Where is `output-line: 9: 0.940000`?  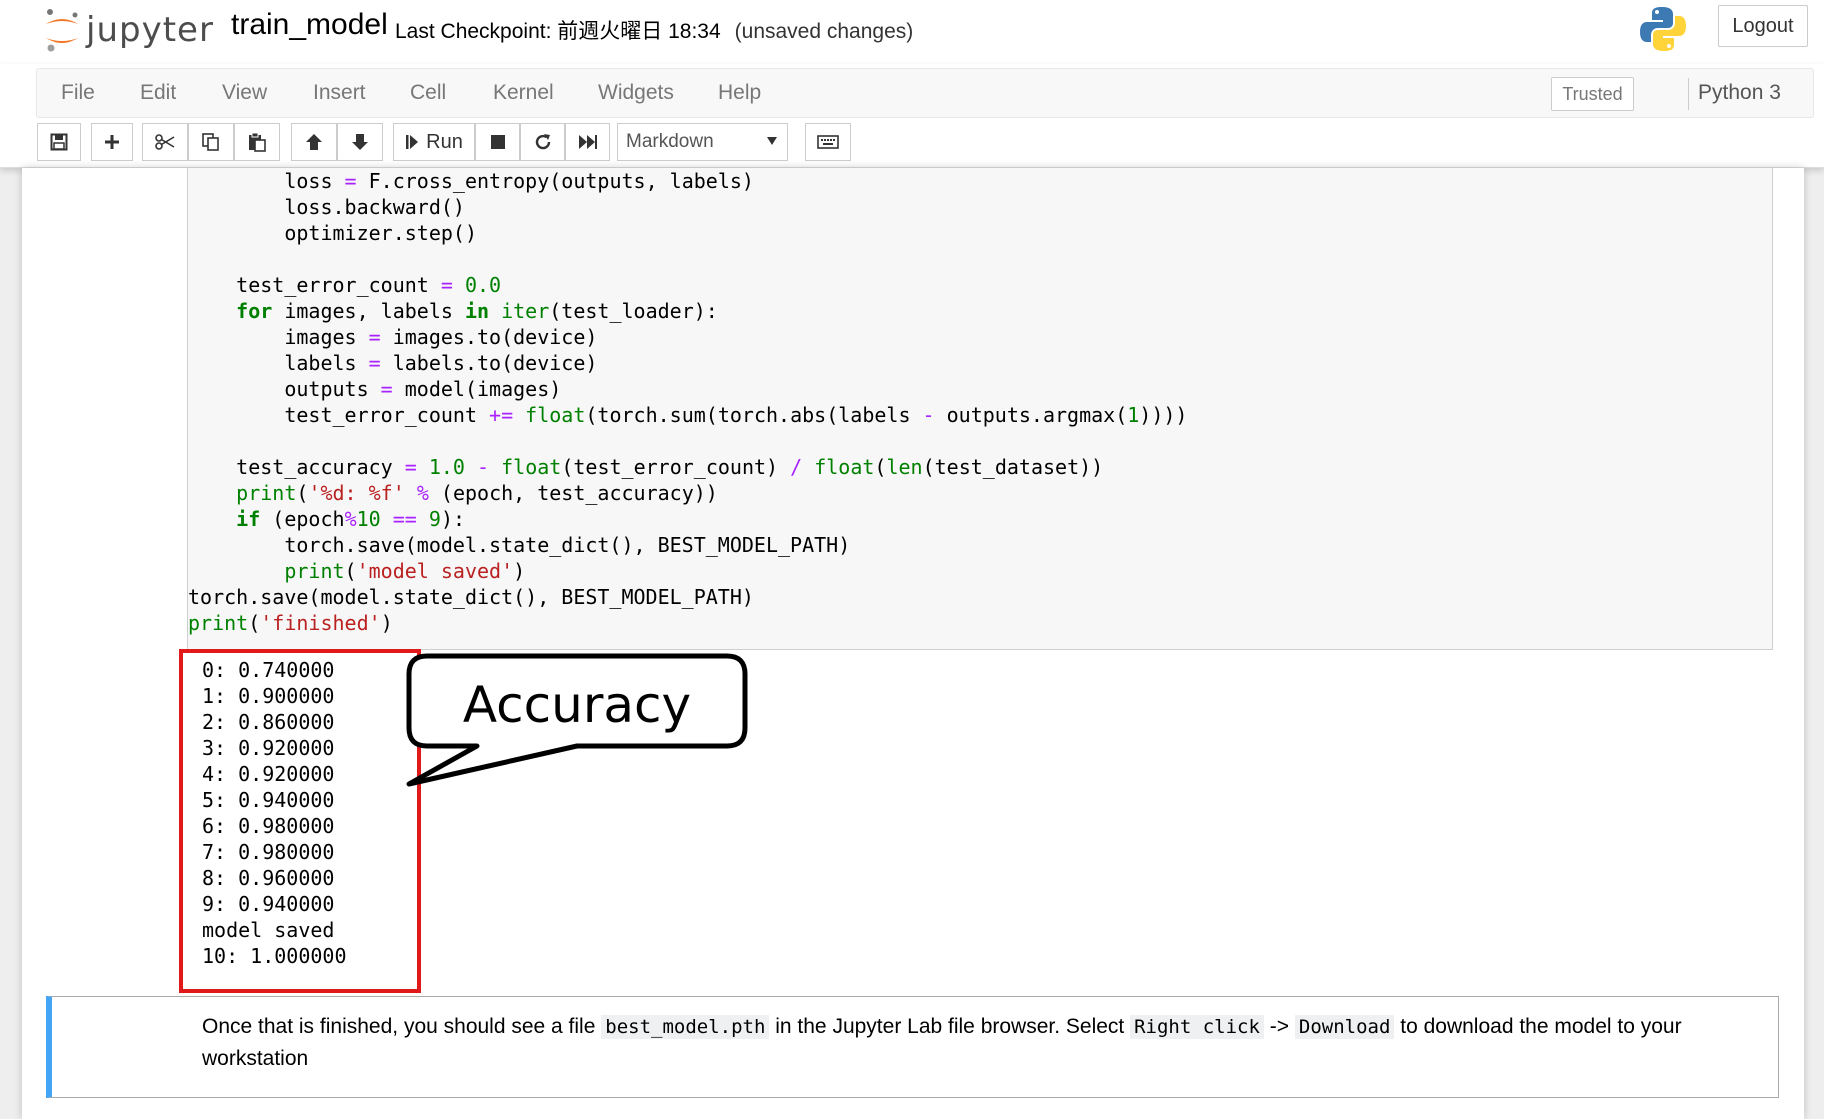
output-line: 9: 0.940000 is located at coordinates (268, 904).